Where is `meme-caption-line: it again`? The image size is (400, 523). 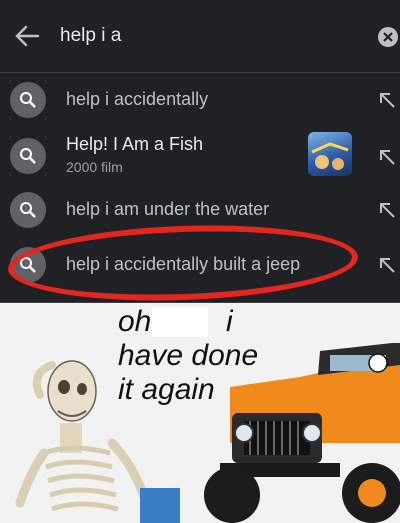 meme-caption-line: it again is located at coordinates (166, 389).